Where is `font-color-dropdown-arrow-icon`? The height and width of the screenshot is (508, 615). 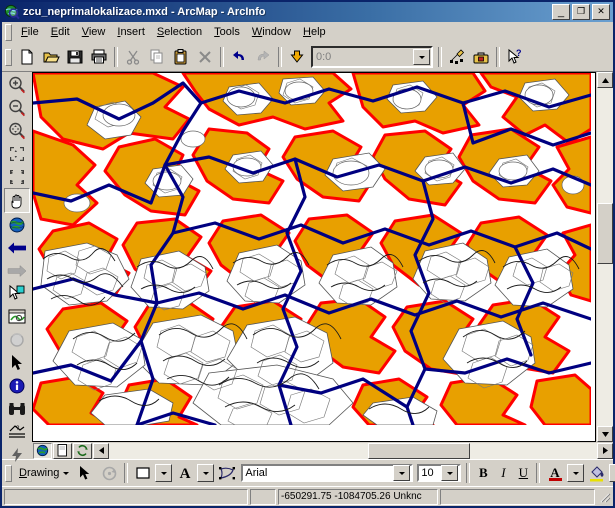
font-color-dropdown-arrow-icon is located at coordinates (576, 473).